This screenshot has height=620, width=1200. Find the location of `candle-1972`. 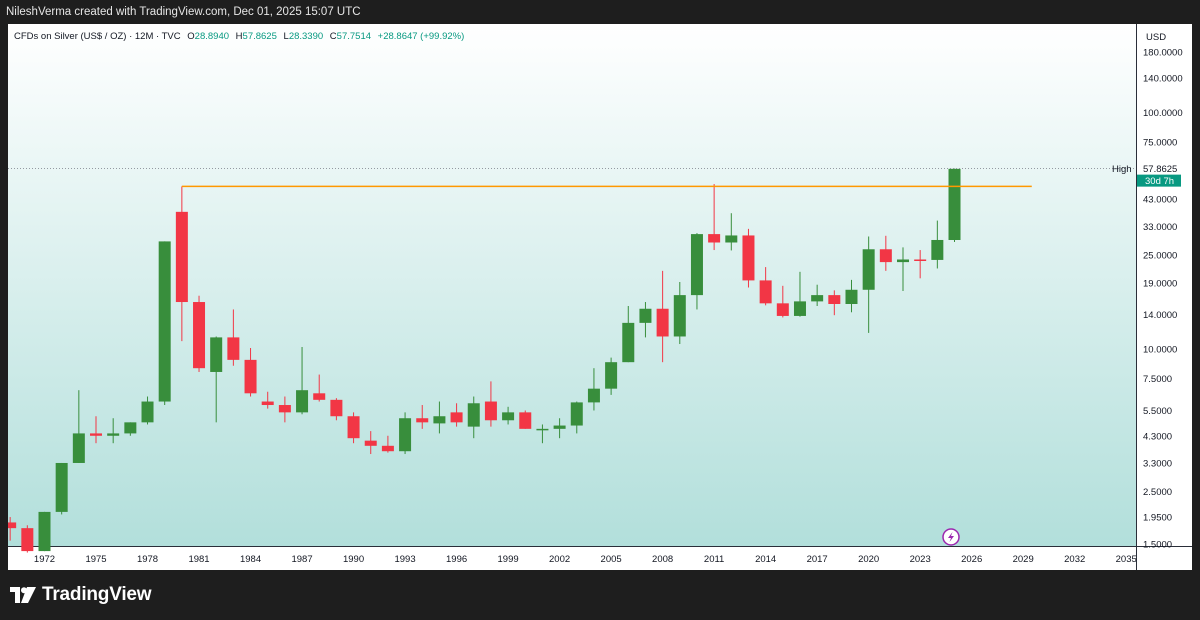

candle-1972 is located at coordinates (44, 531).